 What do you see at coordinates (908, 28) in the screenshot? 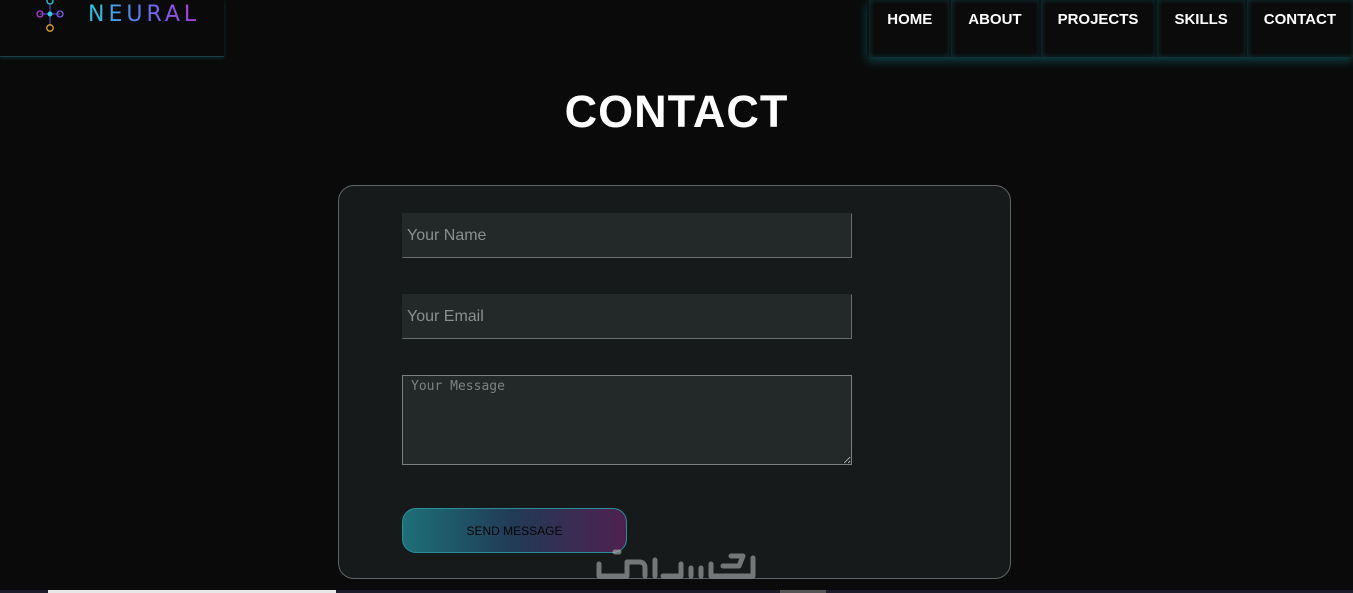
I see `nav-item-home: HOME` at bounding box center [908, 28].